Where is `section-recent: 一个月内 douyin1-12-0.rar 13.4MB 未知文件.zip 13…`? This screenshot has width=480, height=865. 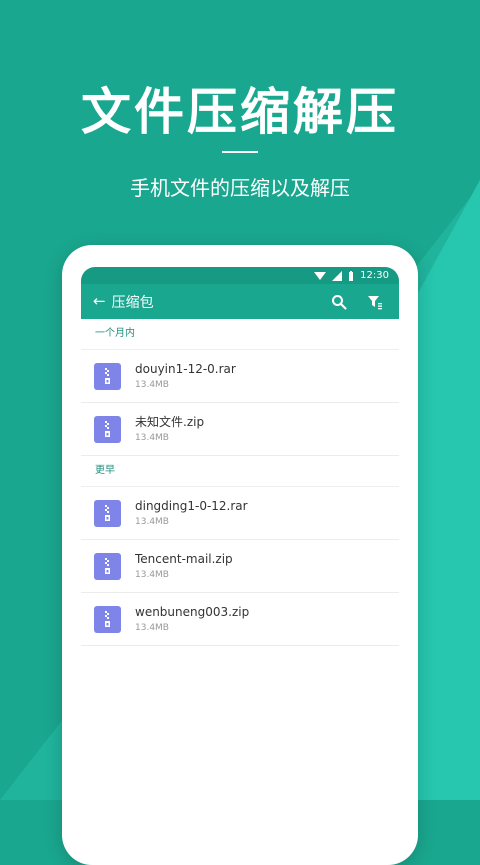
section-recent: 一个月内 douyin1-12-0.rar 13.4MB 未知文件.zip 13… is located at coordinates (240, 387).